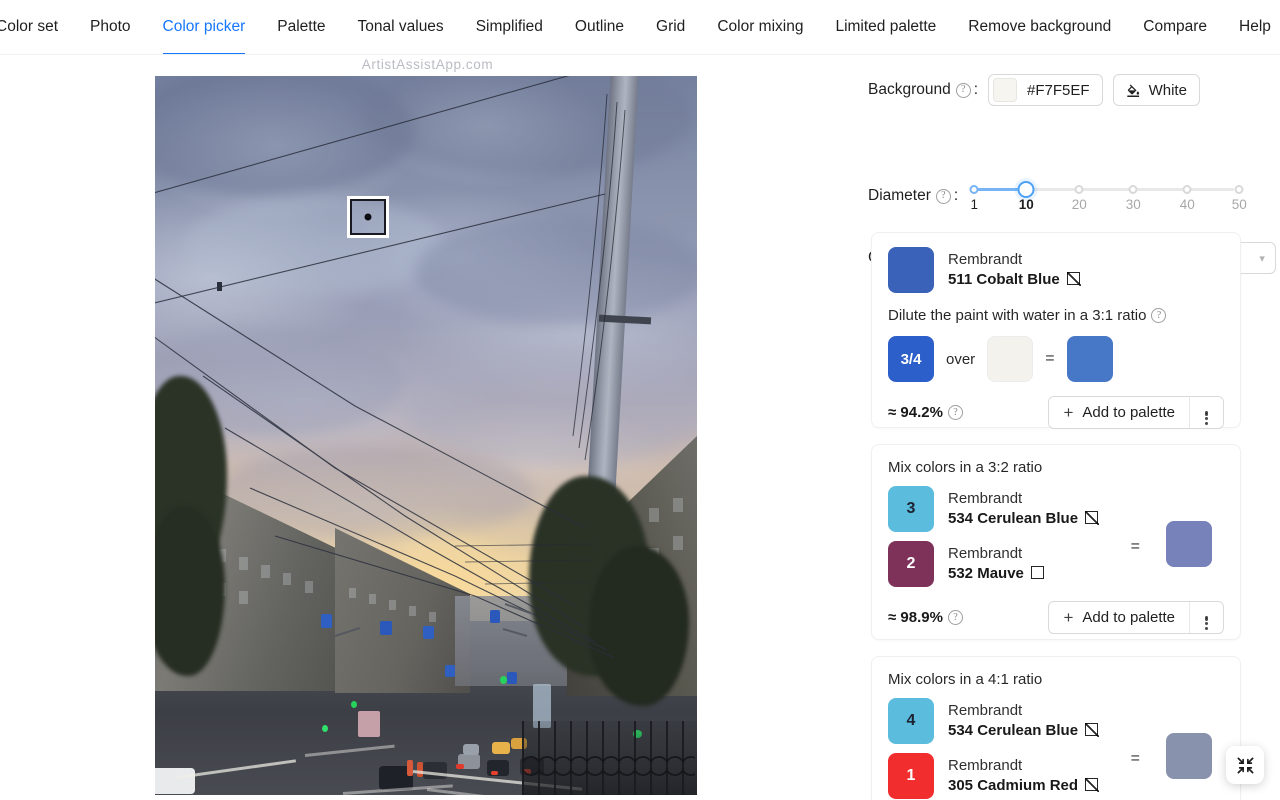 The width and height of the screenshot is (1280, 800). I want to click on slider-mark-1: 1, so click(974, 204).